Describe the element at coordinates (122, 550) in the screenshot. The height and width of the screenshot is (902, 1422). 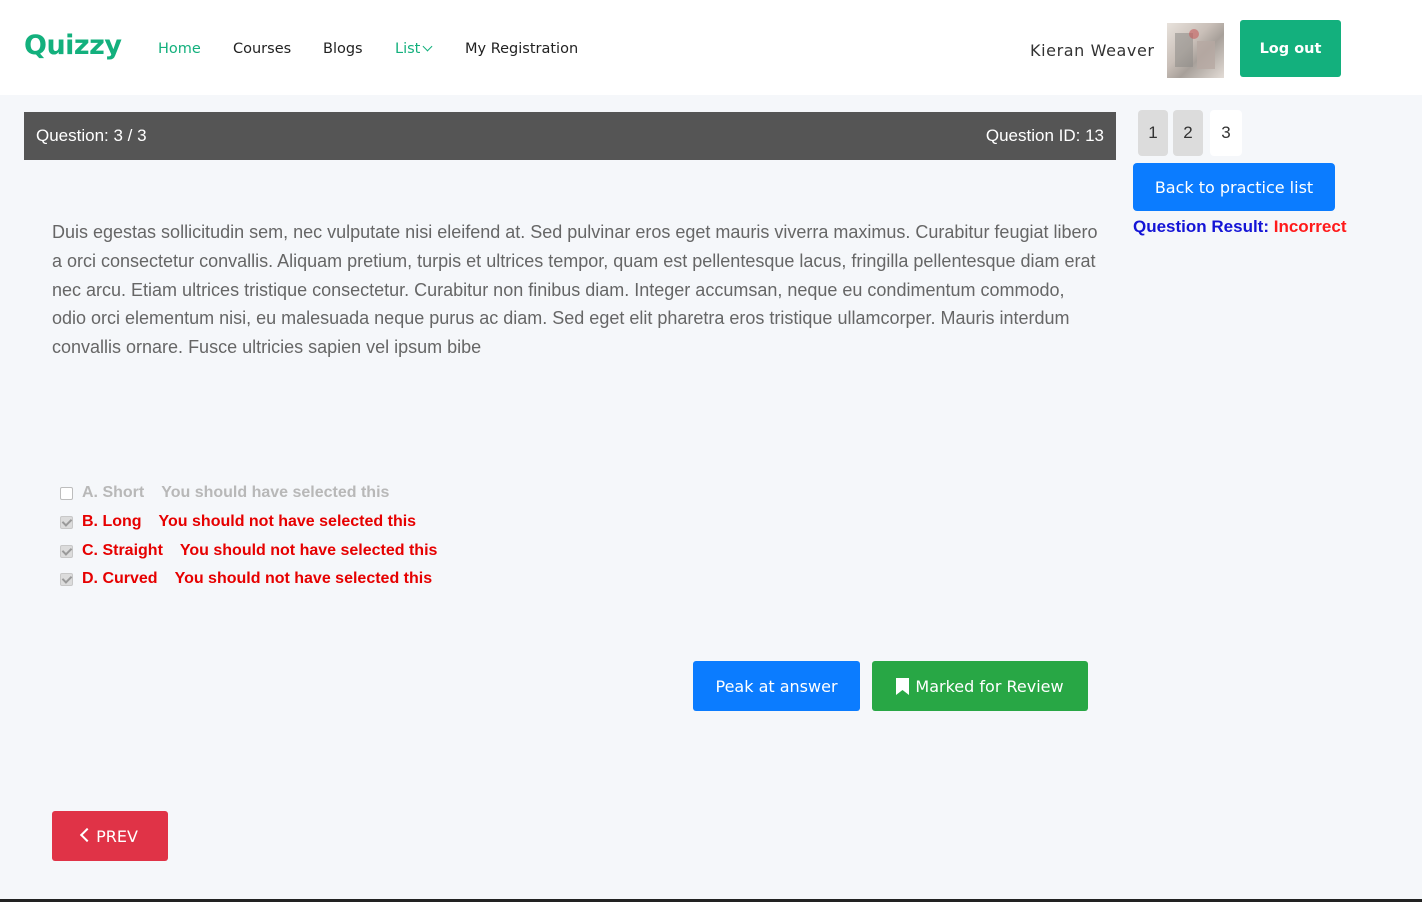
I see `option-label: C. Straight` at that location.